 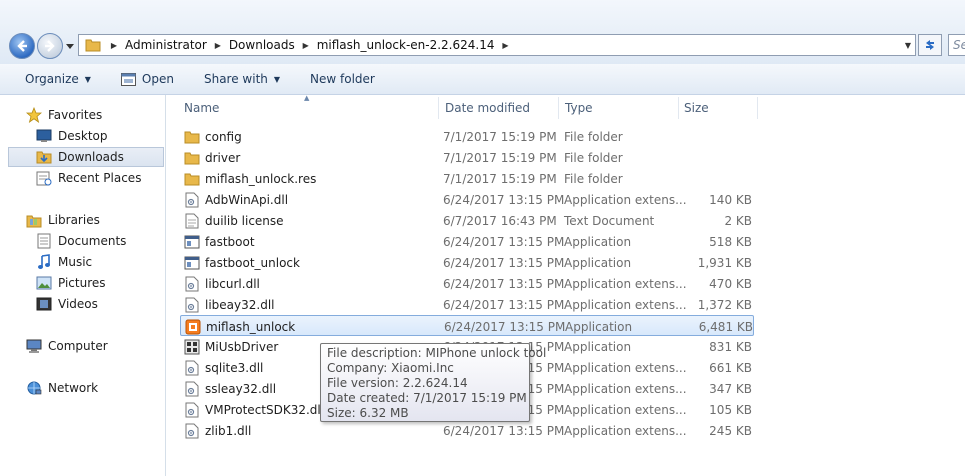 What do you see at coordinates (22, 46) in the screenshot?
I see `back-button` at bounding box center [22, 46].